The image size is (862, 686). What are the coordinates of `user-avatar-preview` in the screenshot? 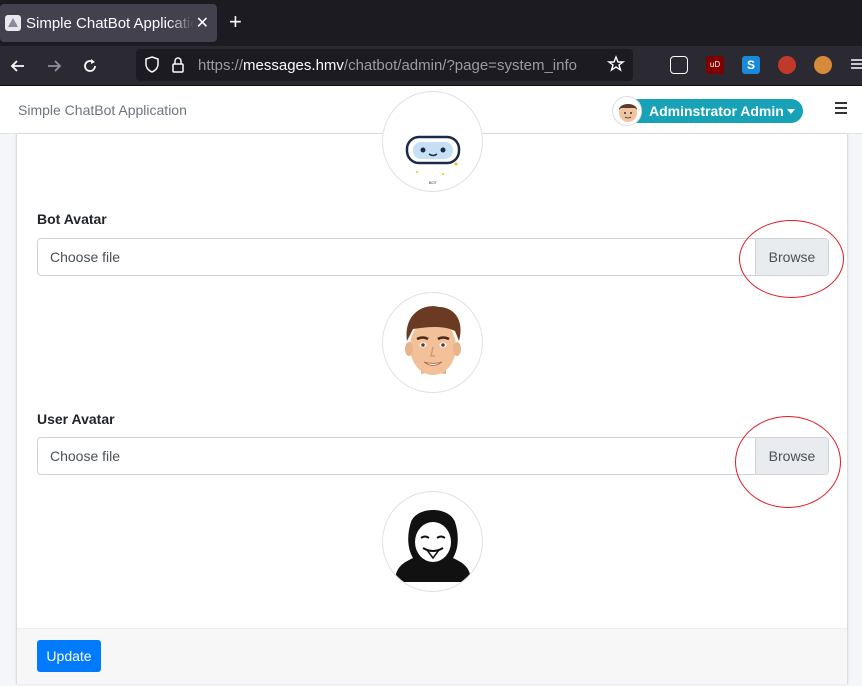 It's located at (432, 342).